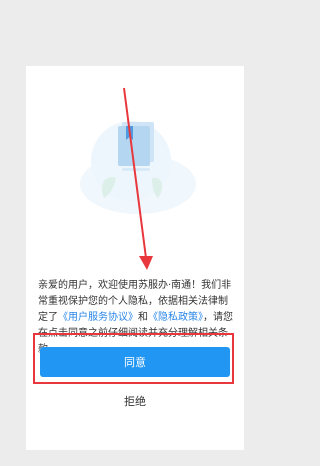 Image resolution: width=320 pixels, height=466 pixels. What do you see at coordinates (135, 362) in the screenshot?
I see `agree-button: 同意` at bounding box center [135, 362].